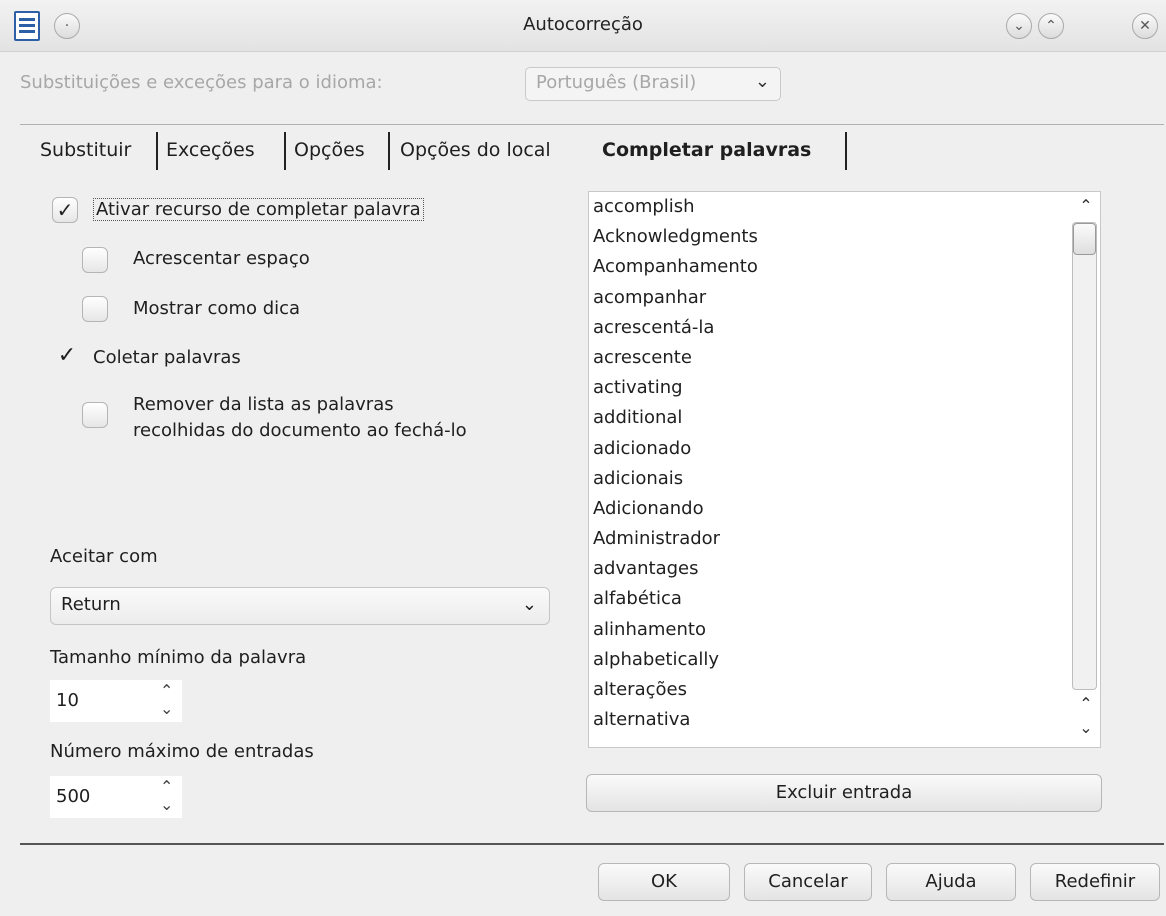 This screenshot has height=916, width=1166. What do you see at coordinates (664, 882) in the screenshot?
I see `ok-button: OK` at bounding box center [664, 882].